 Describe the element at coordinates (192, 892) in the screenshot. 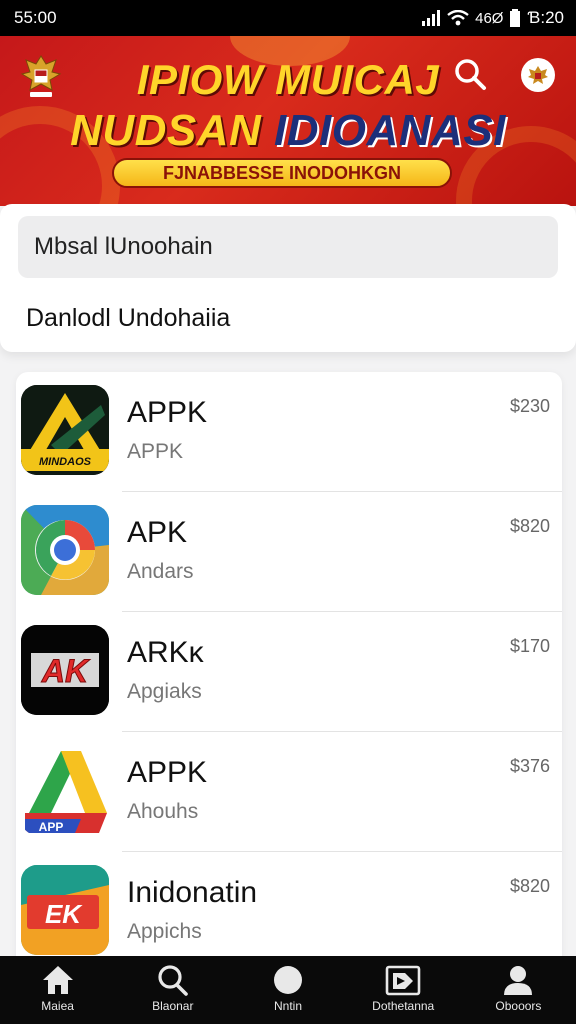

I see `app-name: Inidonatin` at that location.